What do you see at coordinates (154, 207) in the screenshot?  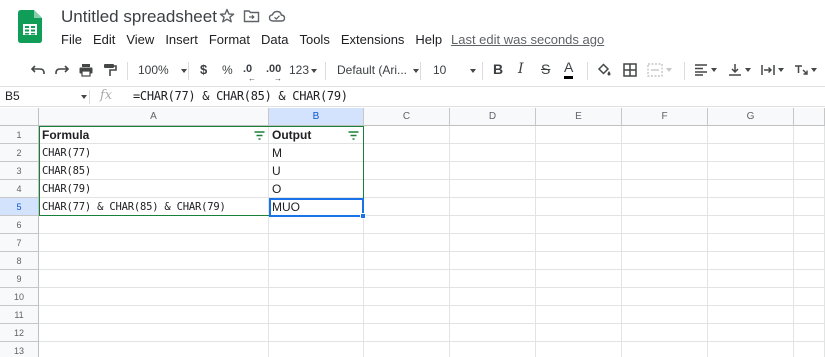 I see `cell-a5: CHAR(77) & CHAR(85) & CHAR(79)` at bounding box center [154, 207].